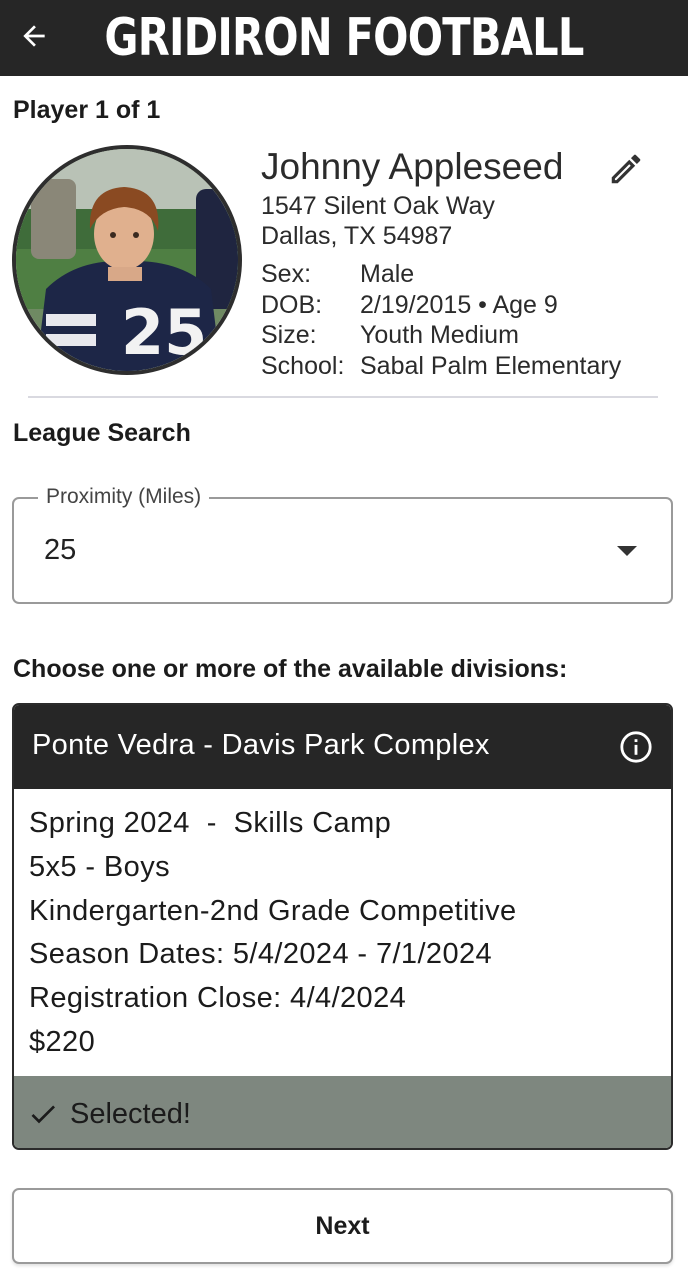 The width and height of the screenshot is (688, 1273). Describe the element at coordinates (491, 366) in the screenshot. I see `detail-value: Sabal Palm Elementary` at that location.